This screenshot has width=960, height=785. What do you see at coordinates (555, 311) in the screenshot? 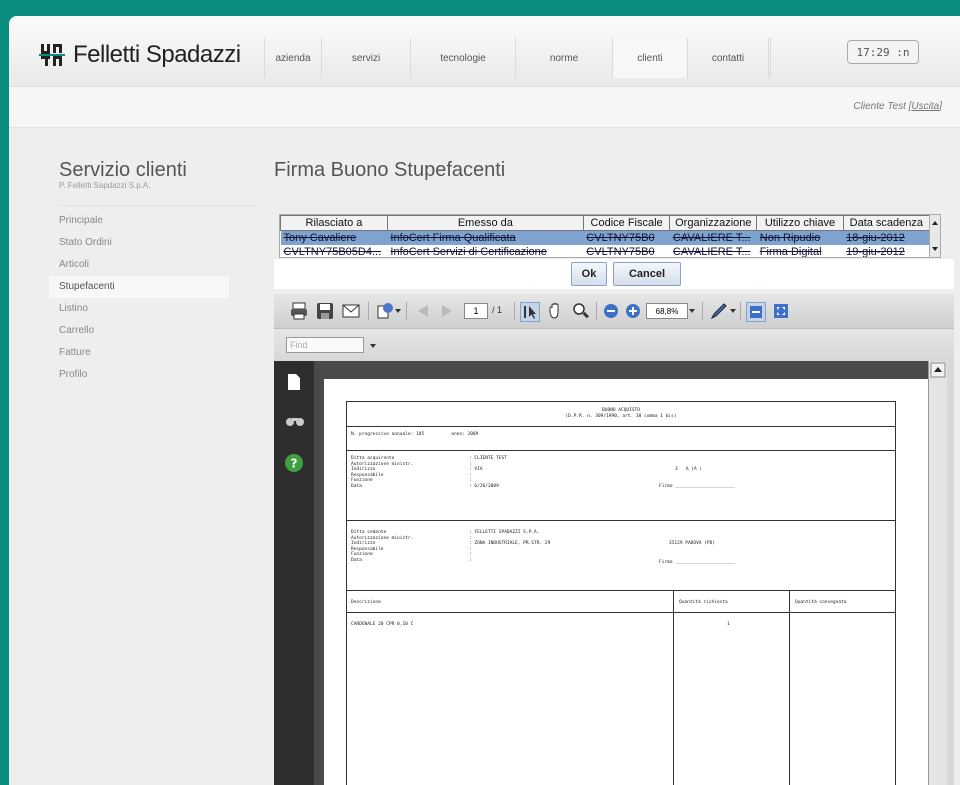
I see `hand-tool-icon` at bounding box center [555, 311].